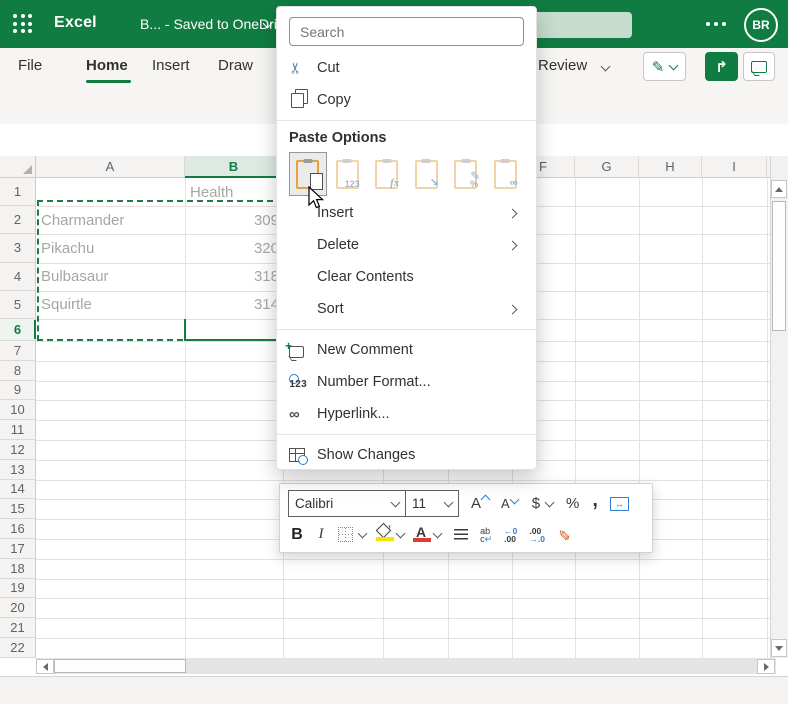 This screenshot has width=788, height=704. What do you see at coordinates (110, 167) in the screenshot?
I see `column-header-A: A` at bounding box center [110, 167].